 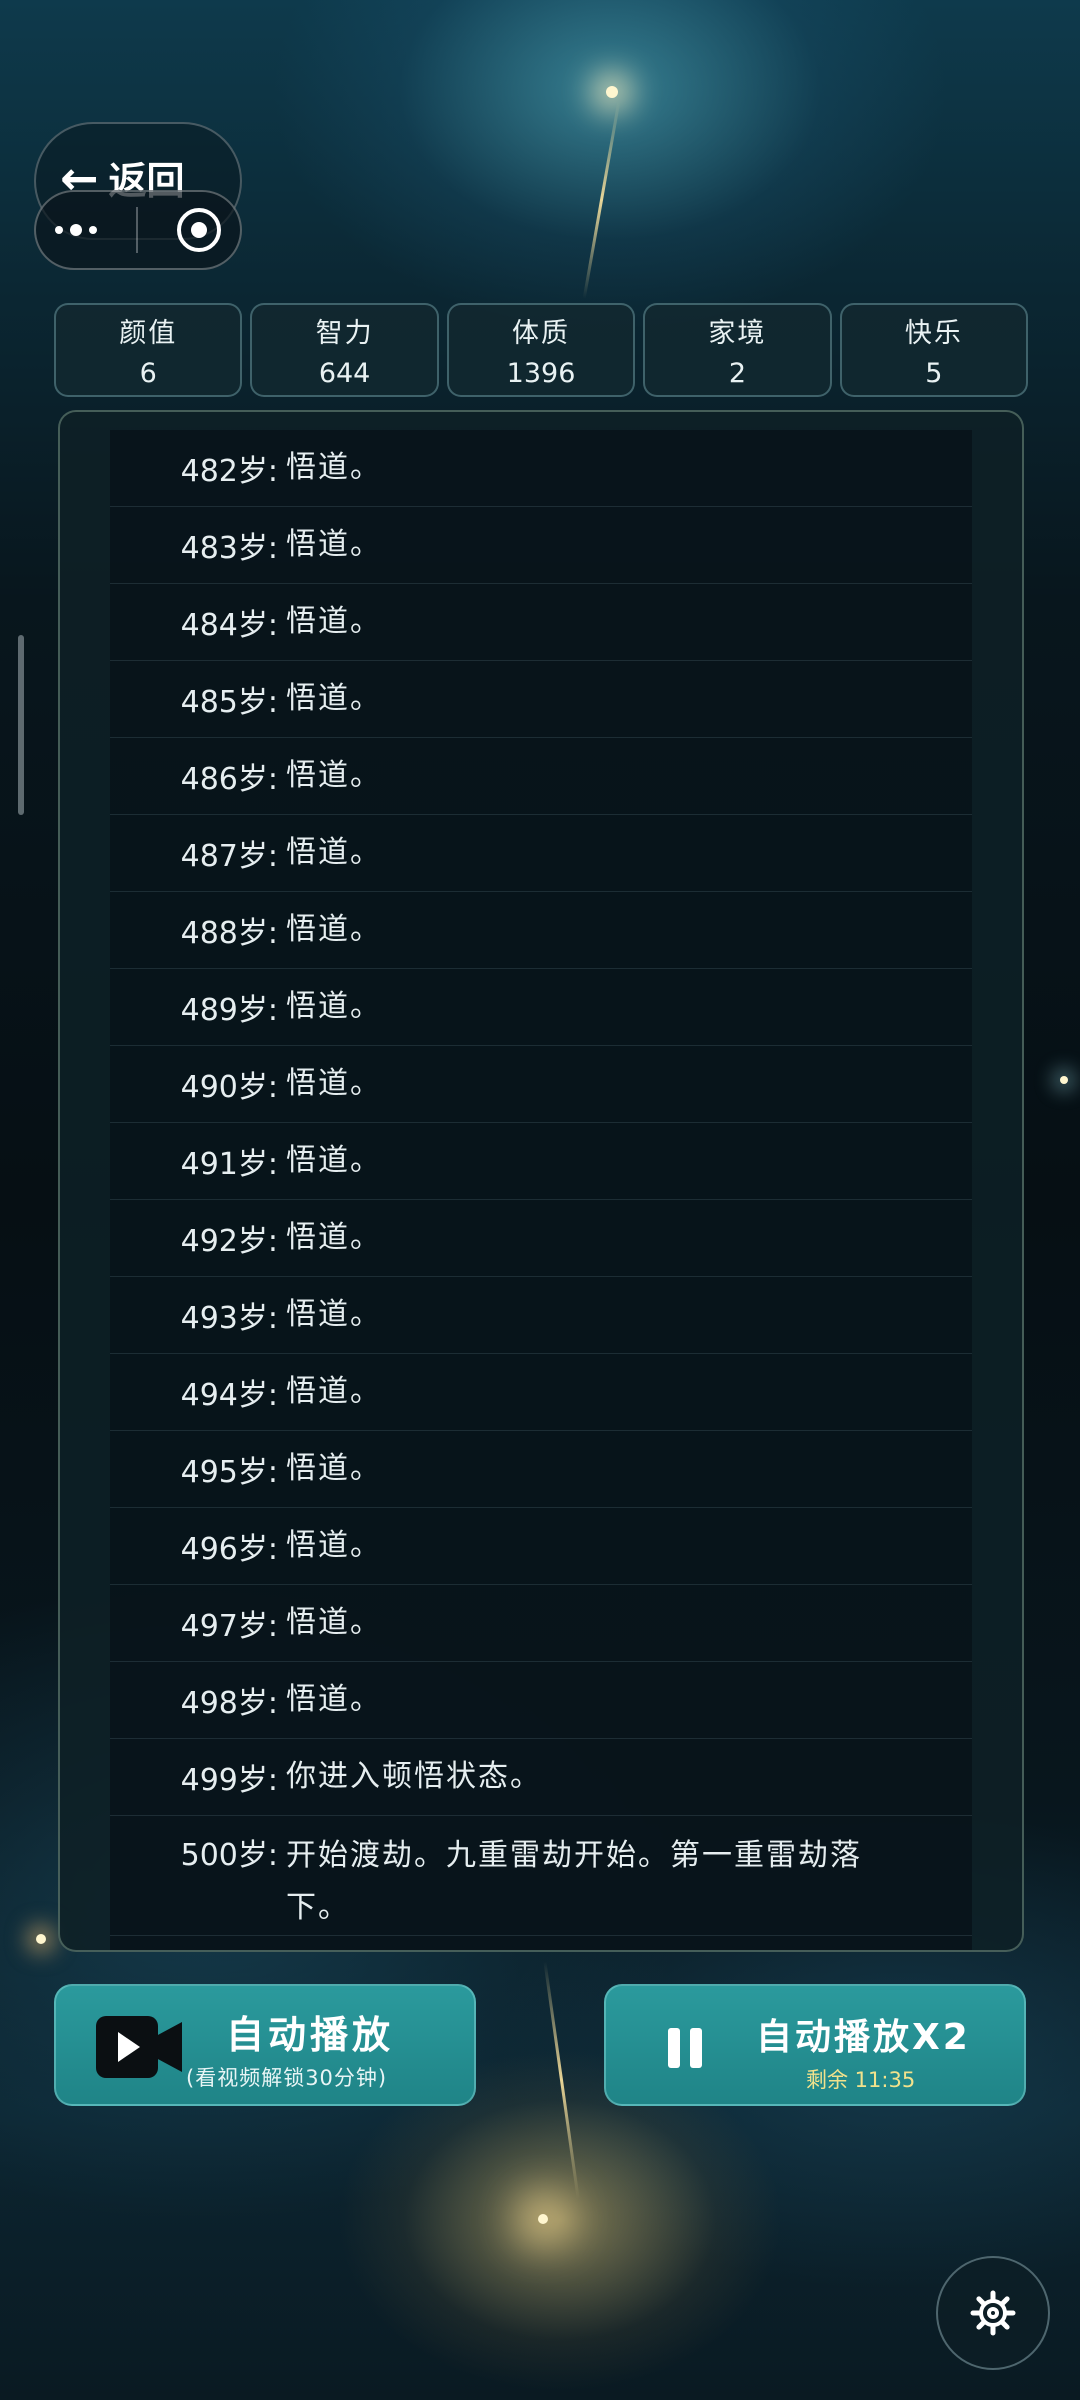 I want to click on stat-label: 智力, so click(x=344, y=333).